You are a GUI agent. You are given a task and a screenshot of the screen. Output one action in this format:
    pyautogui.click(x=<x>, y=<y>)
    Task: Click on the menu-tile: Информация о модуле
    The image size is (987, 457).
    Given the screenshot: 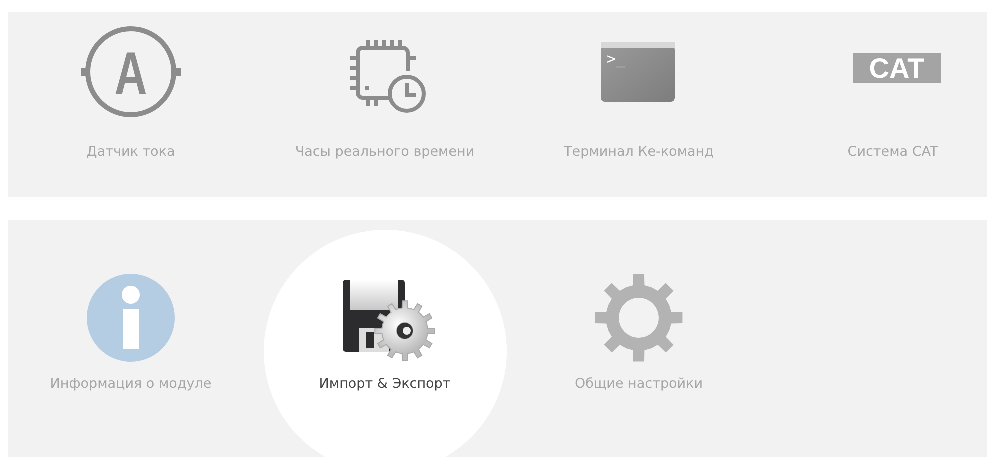 What is the action you would take?
    pyautogui.click(x=131, y=343)
    